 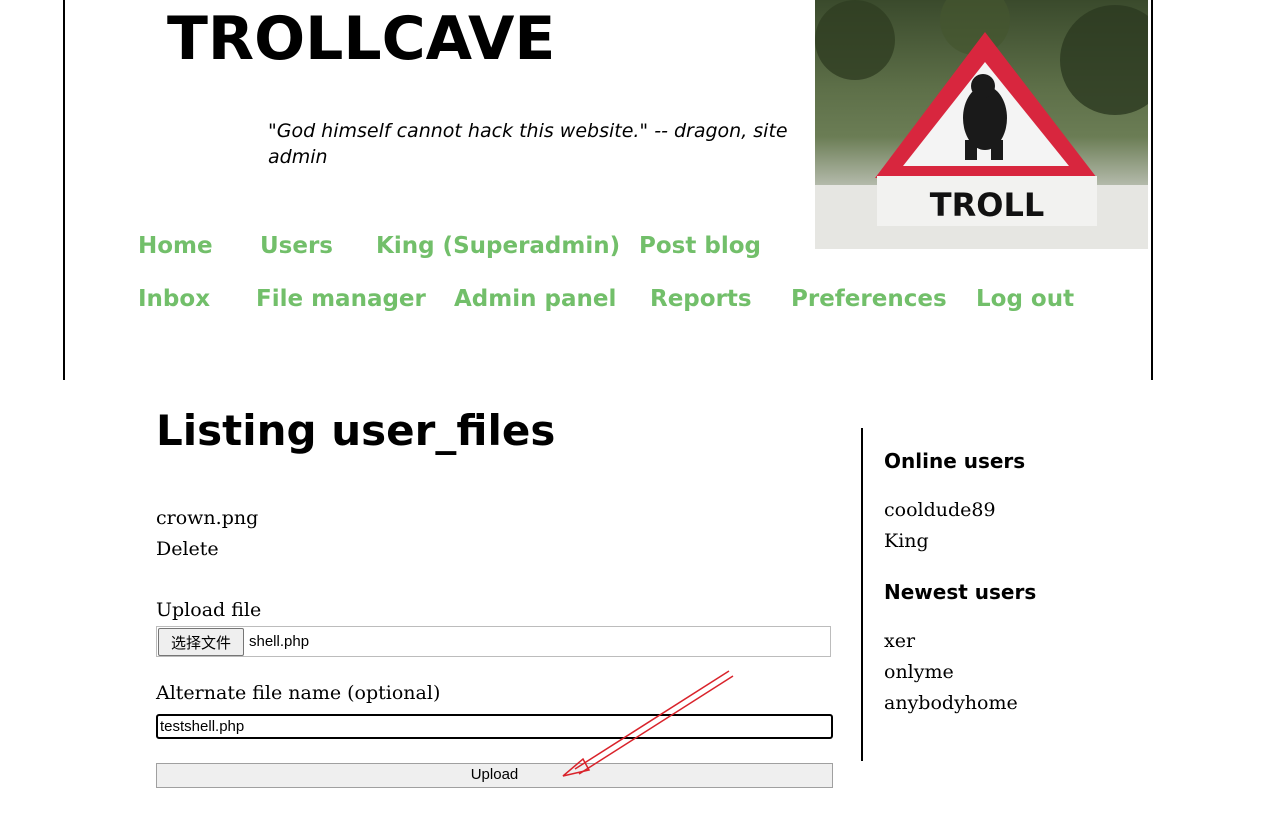 I want to click on online-user-item: cooldude89, so click(x=940, y=510).